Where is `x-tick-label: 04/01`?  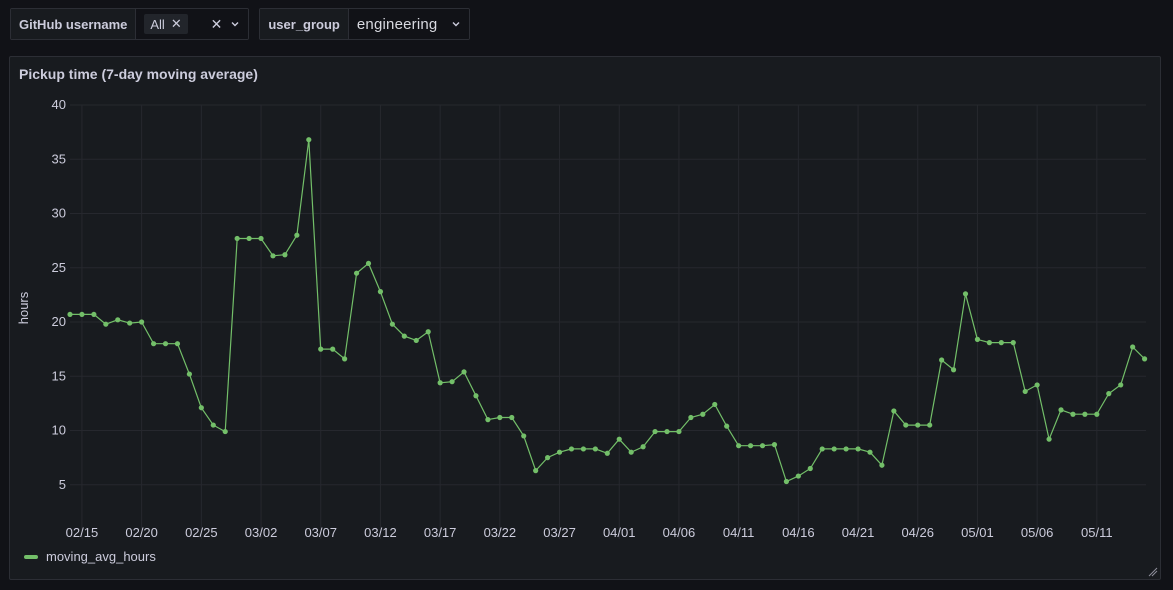
x-tick-label: 04/01 is located at coordinates (619, 532).